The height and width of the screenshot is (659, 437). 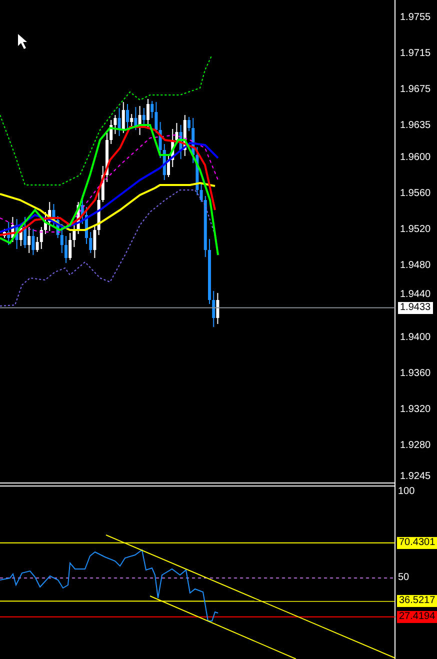 I want to click on price-label: 1.9520, so click(x=415, y=229).